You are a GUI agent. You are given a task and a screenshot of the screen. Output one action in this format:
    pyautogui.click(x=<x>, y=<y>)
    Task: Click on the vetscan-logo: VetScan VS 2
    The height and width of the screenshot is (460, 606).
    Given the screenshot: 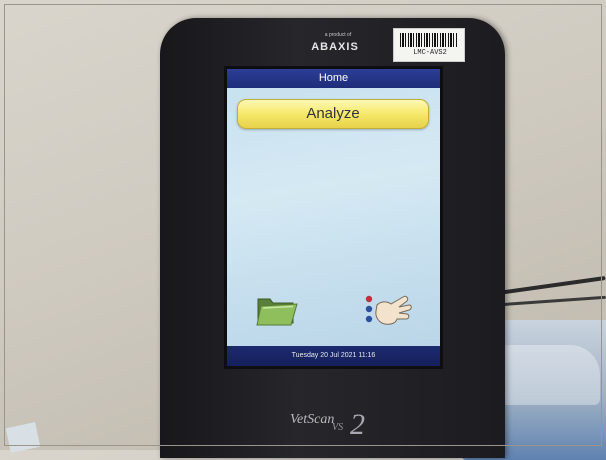 What is the action you would take?
    pyautogui.click(x=335, y=425)
    